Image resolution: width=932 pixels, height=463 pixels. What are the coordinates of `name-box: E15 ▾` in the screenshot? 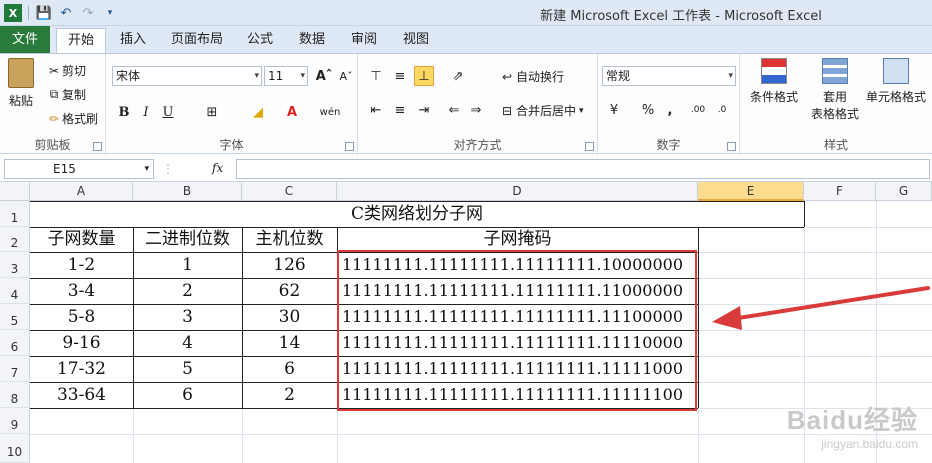 It's located at (79, 169).